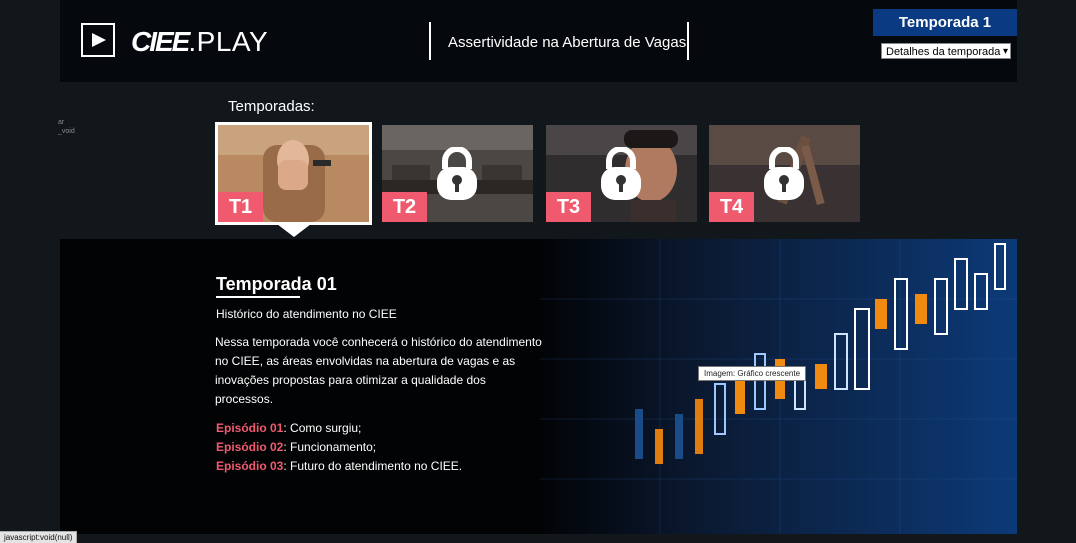 The height and width of the screenshot is (543, 1076). Describe the element at coordinates (276, 284) in the screenshot. I see `season-detail-title: Temporada 01` at that location.